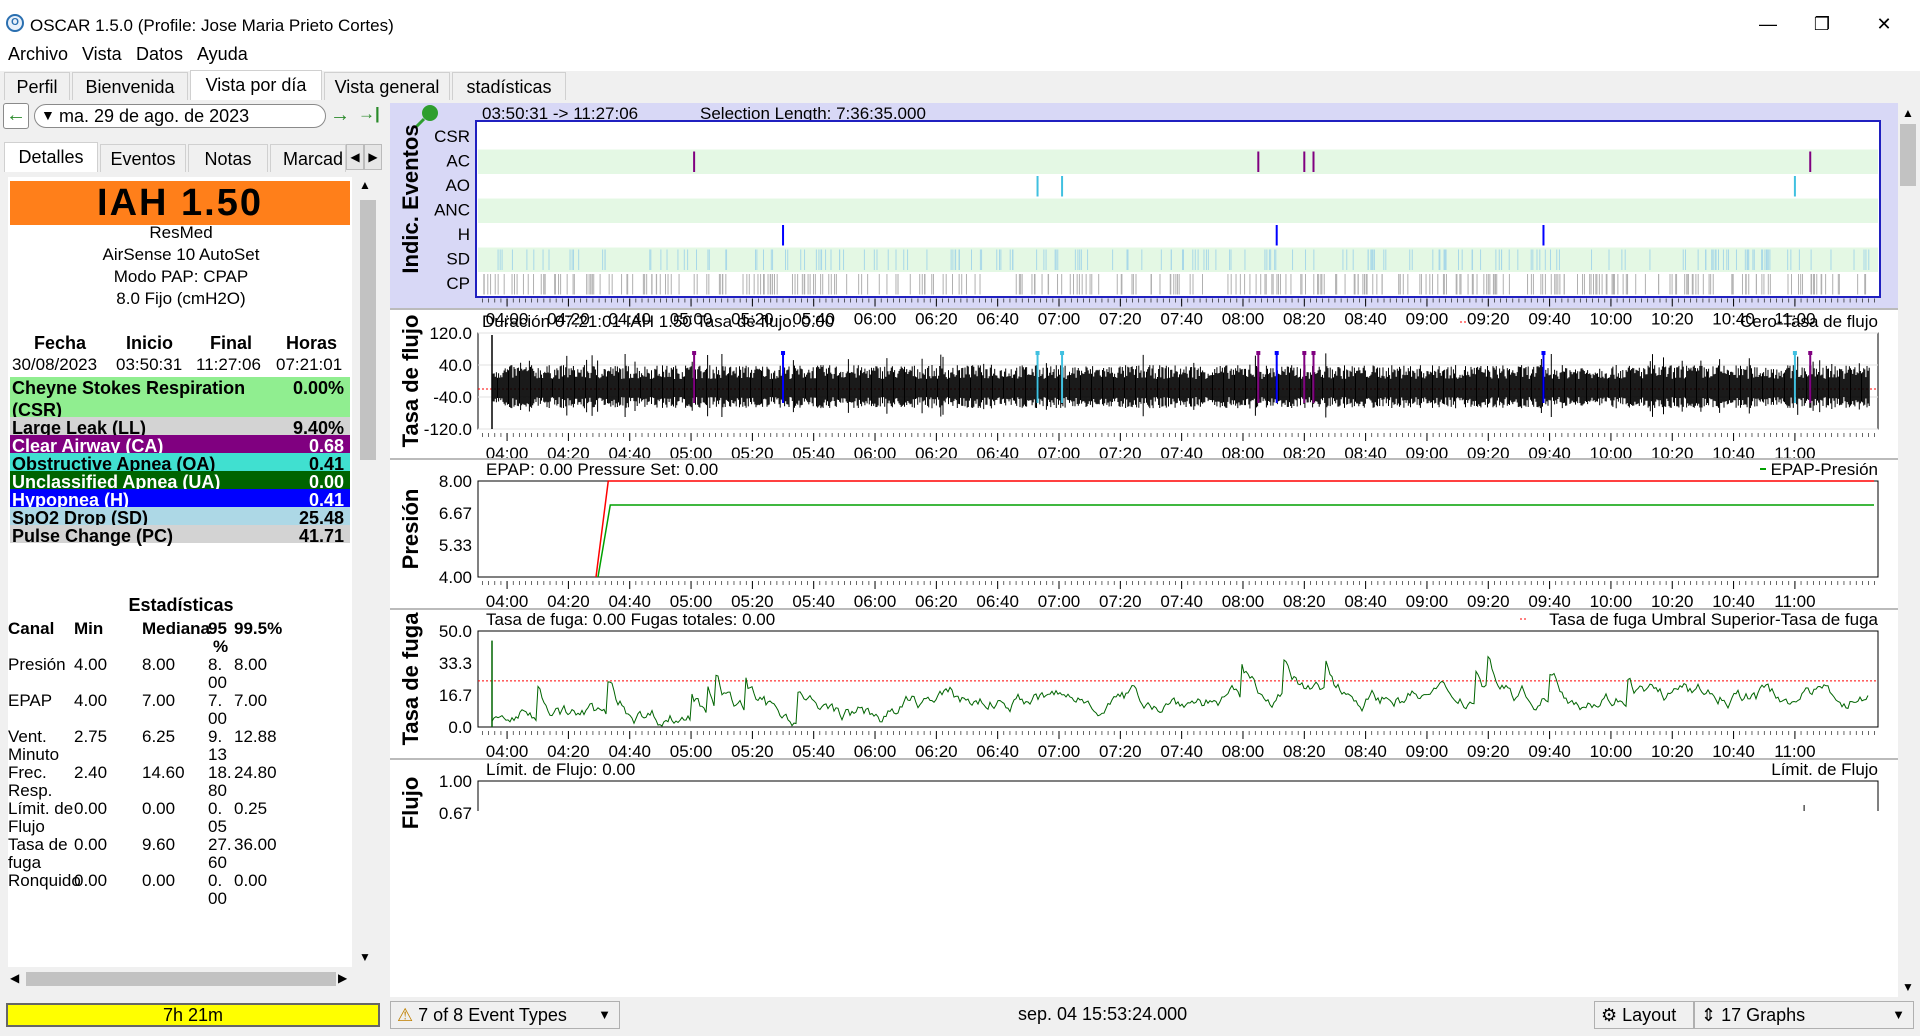 The image size is (1920, 1036). Describe the element at coordinates (51, 157) in the screenshot. I see `subtab-detalles: Detalles` at that location.